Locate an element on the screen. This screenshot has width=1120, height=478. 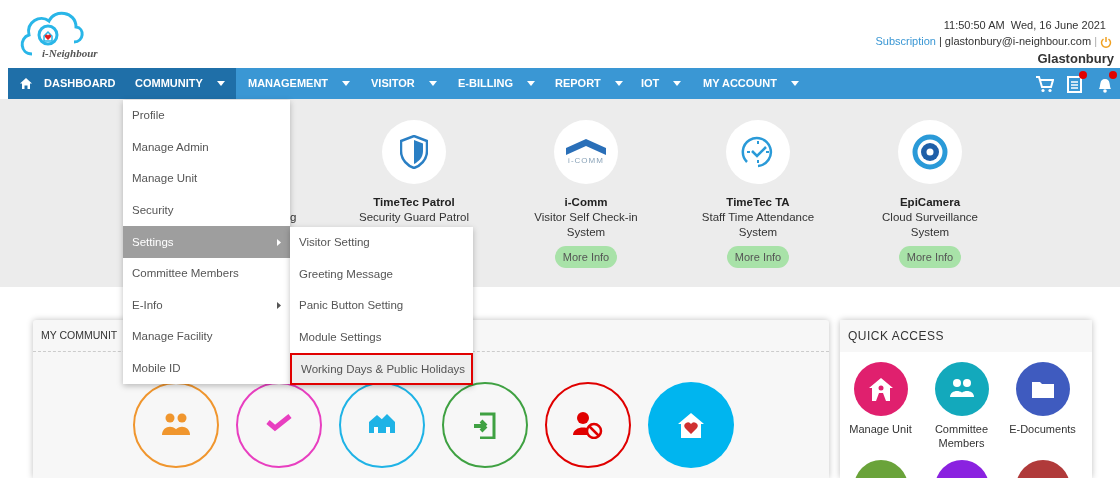
date-time: 11:50:50 AM Wed, 16 June 2021 is located at coordinates (1024, 25).